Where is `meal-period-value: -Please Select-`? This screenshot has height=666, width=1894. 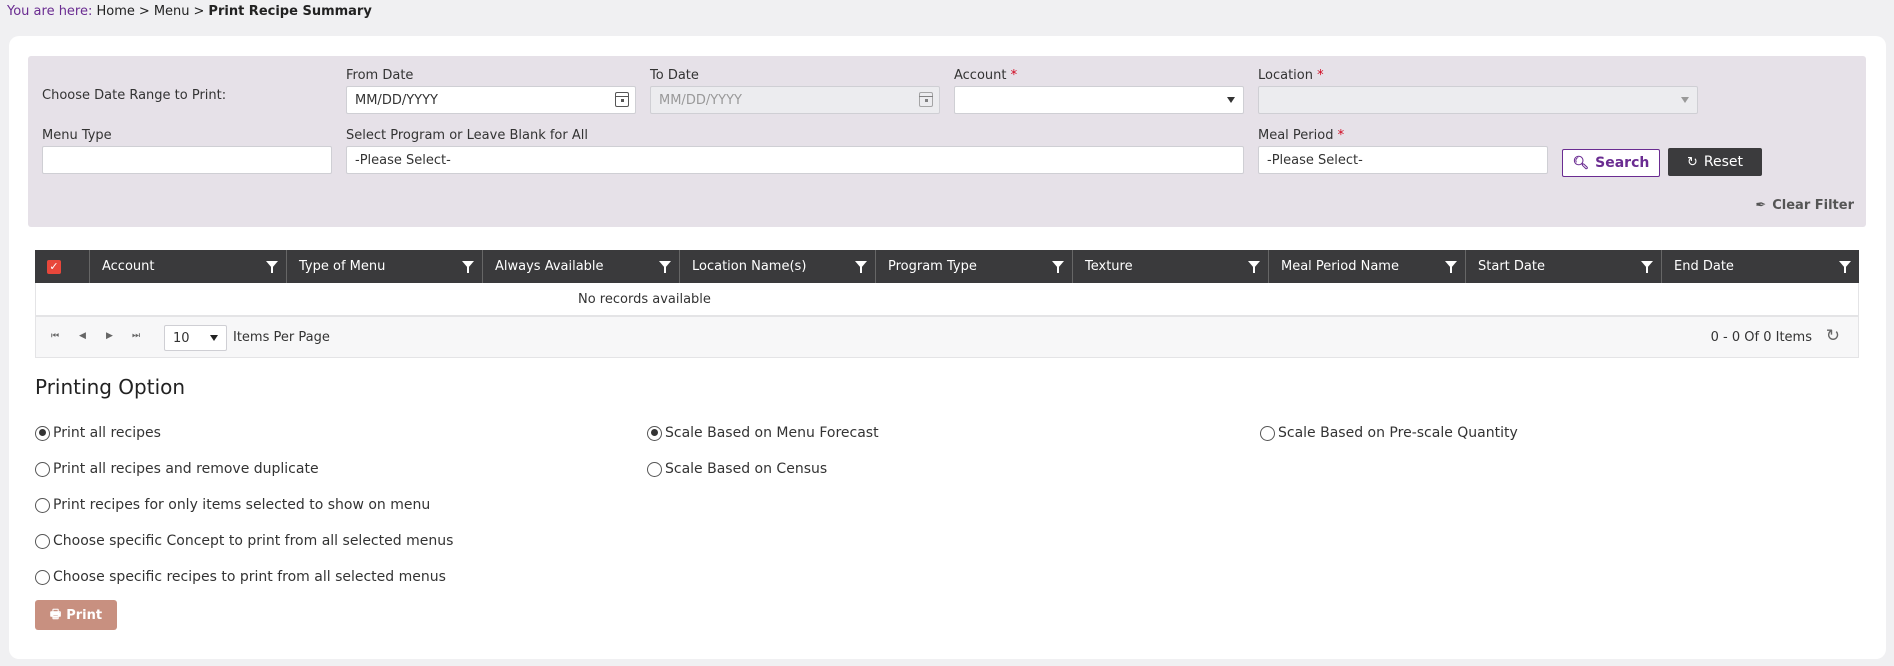 meal-period-value: -Please Select- is located at coordinates (1315, 160).